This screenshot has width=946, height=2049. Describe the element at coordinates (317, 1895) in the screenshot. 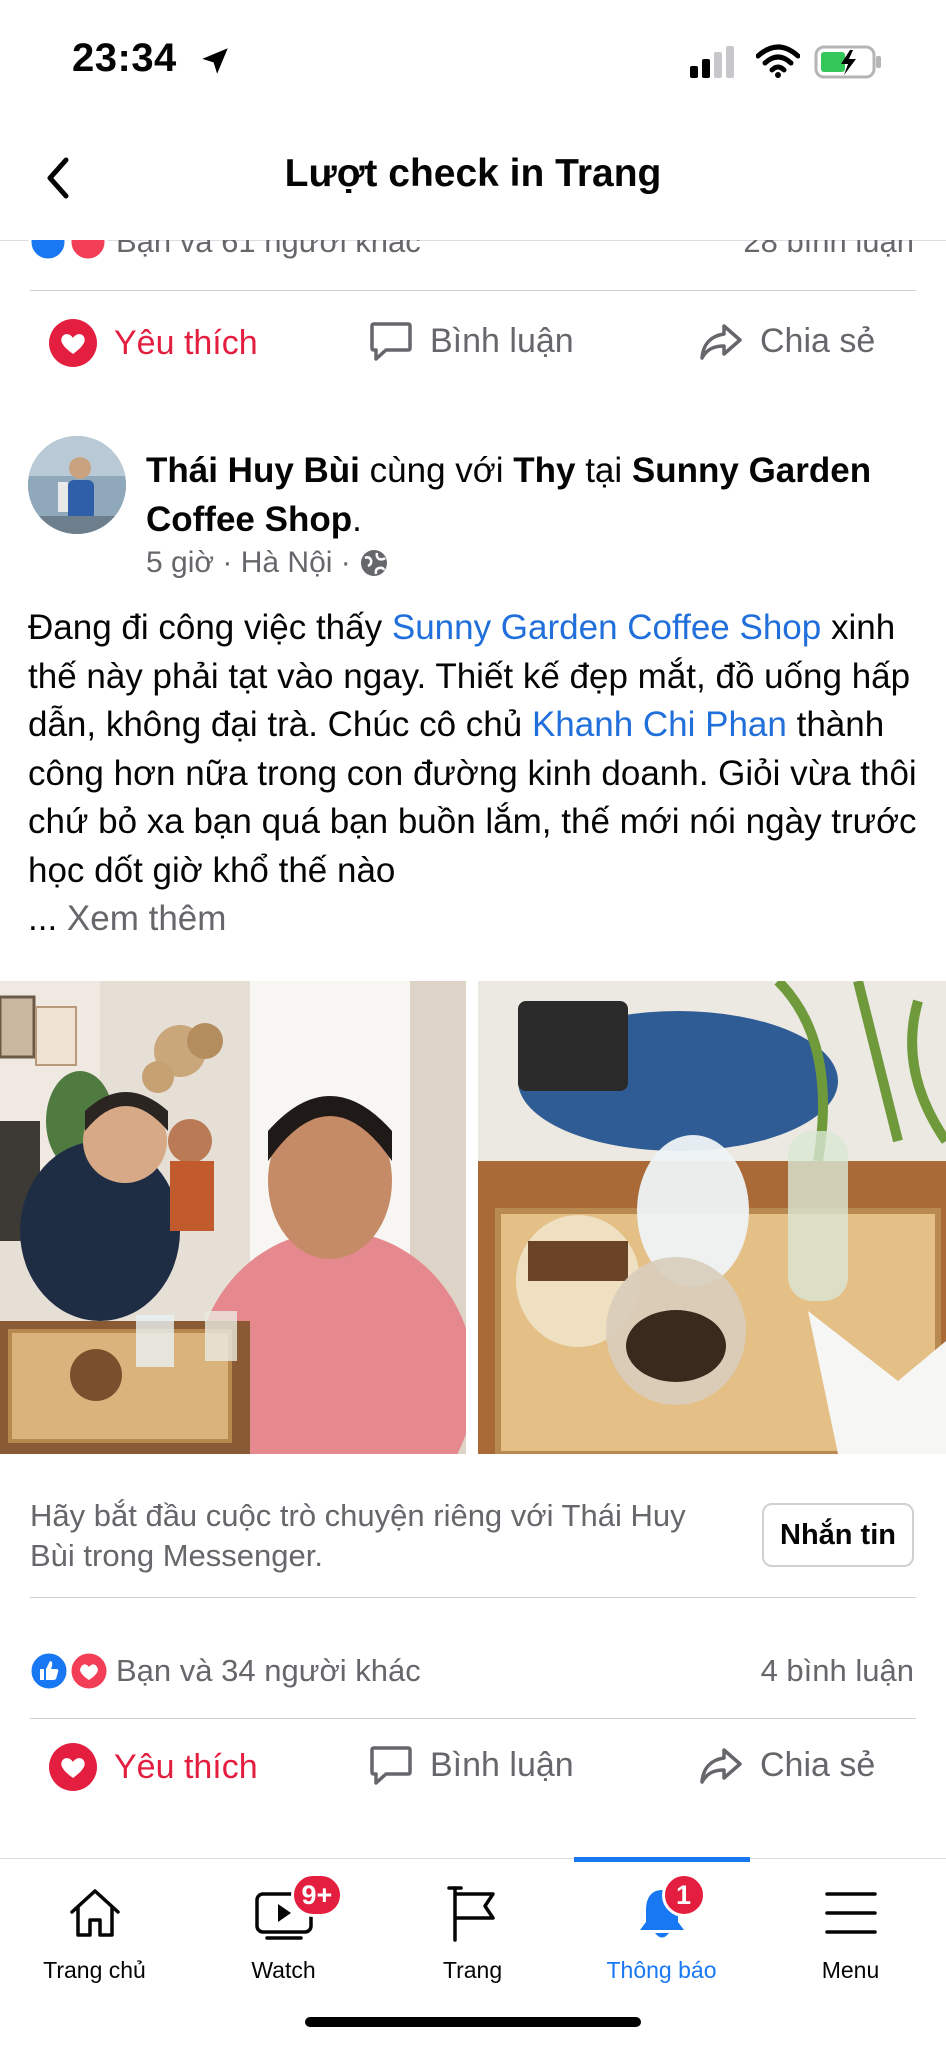

I see `watch-badge: 9+` at that location.